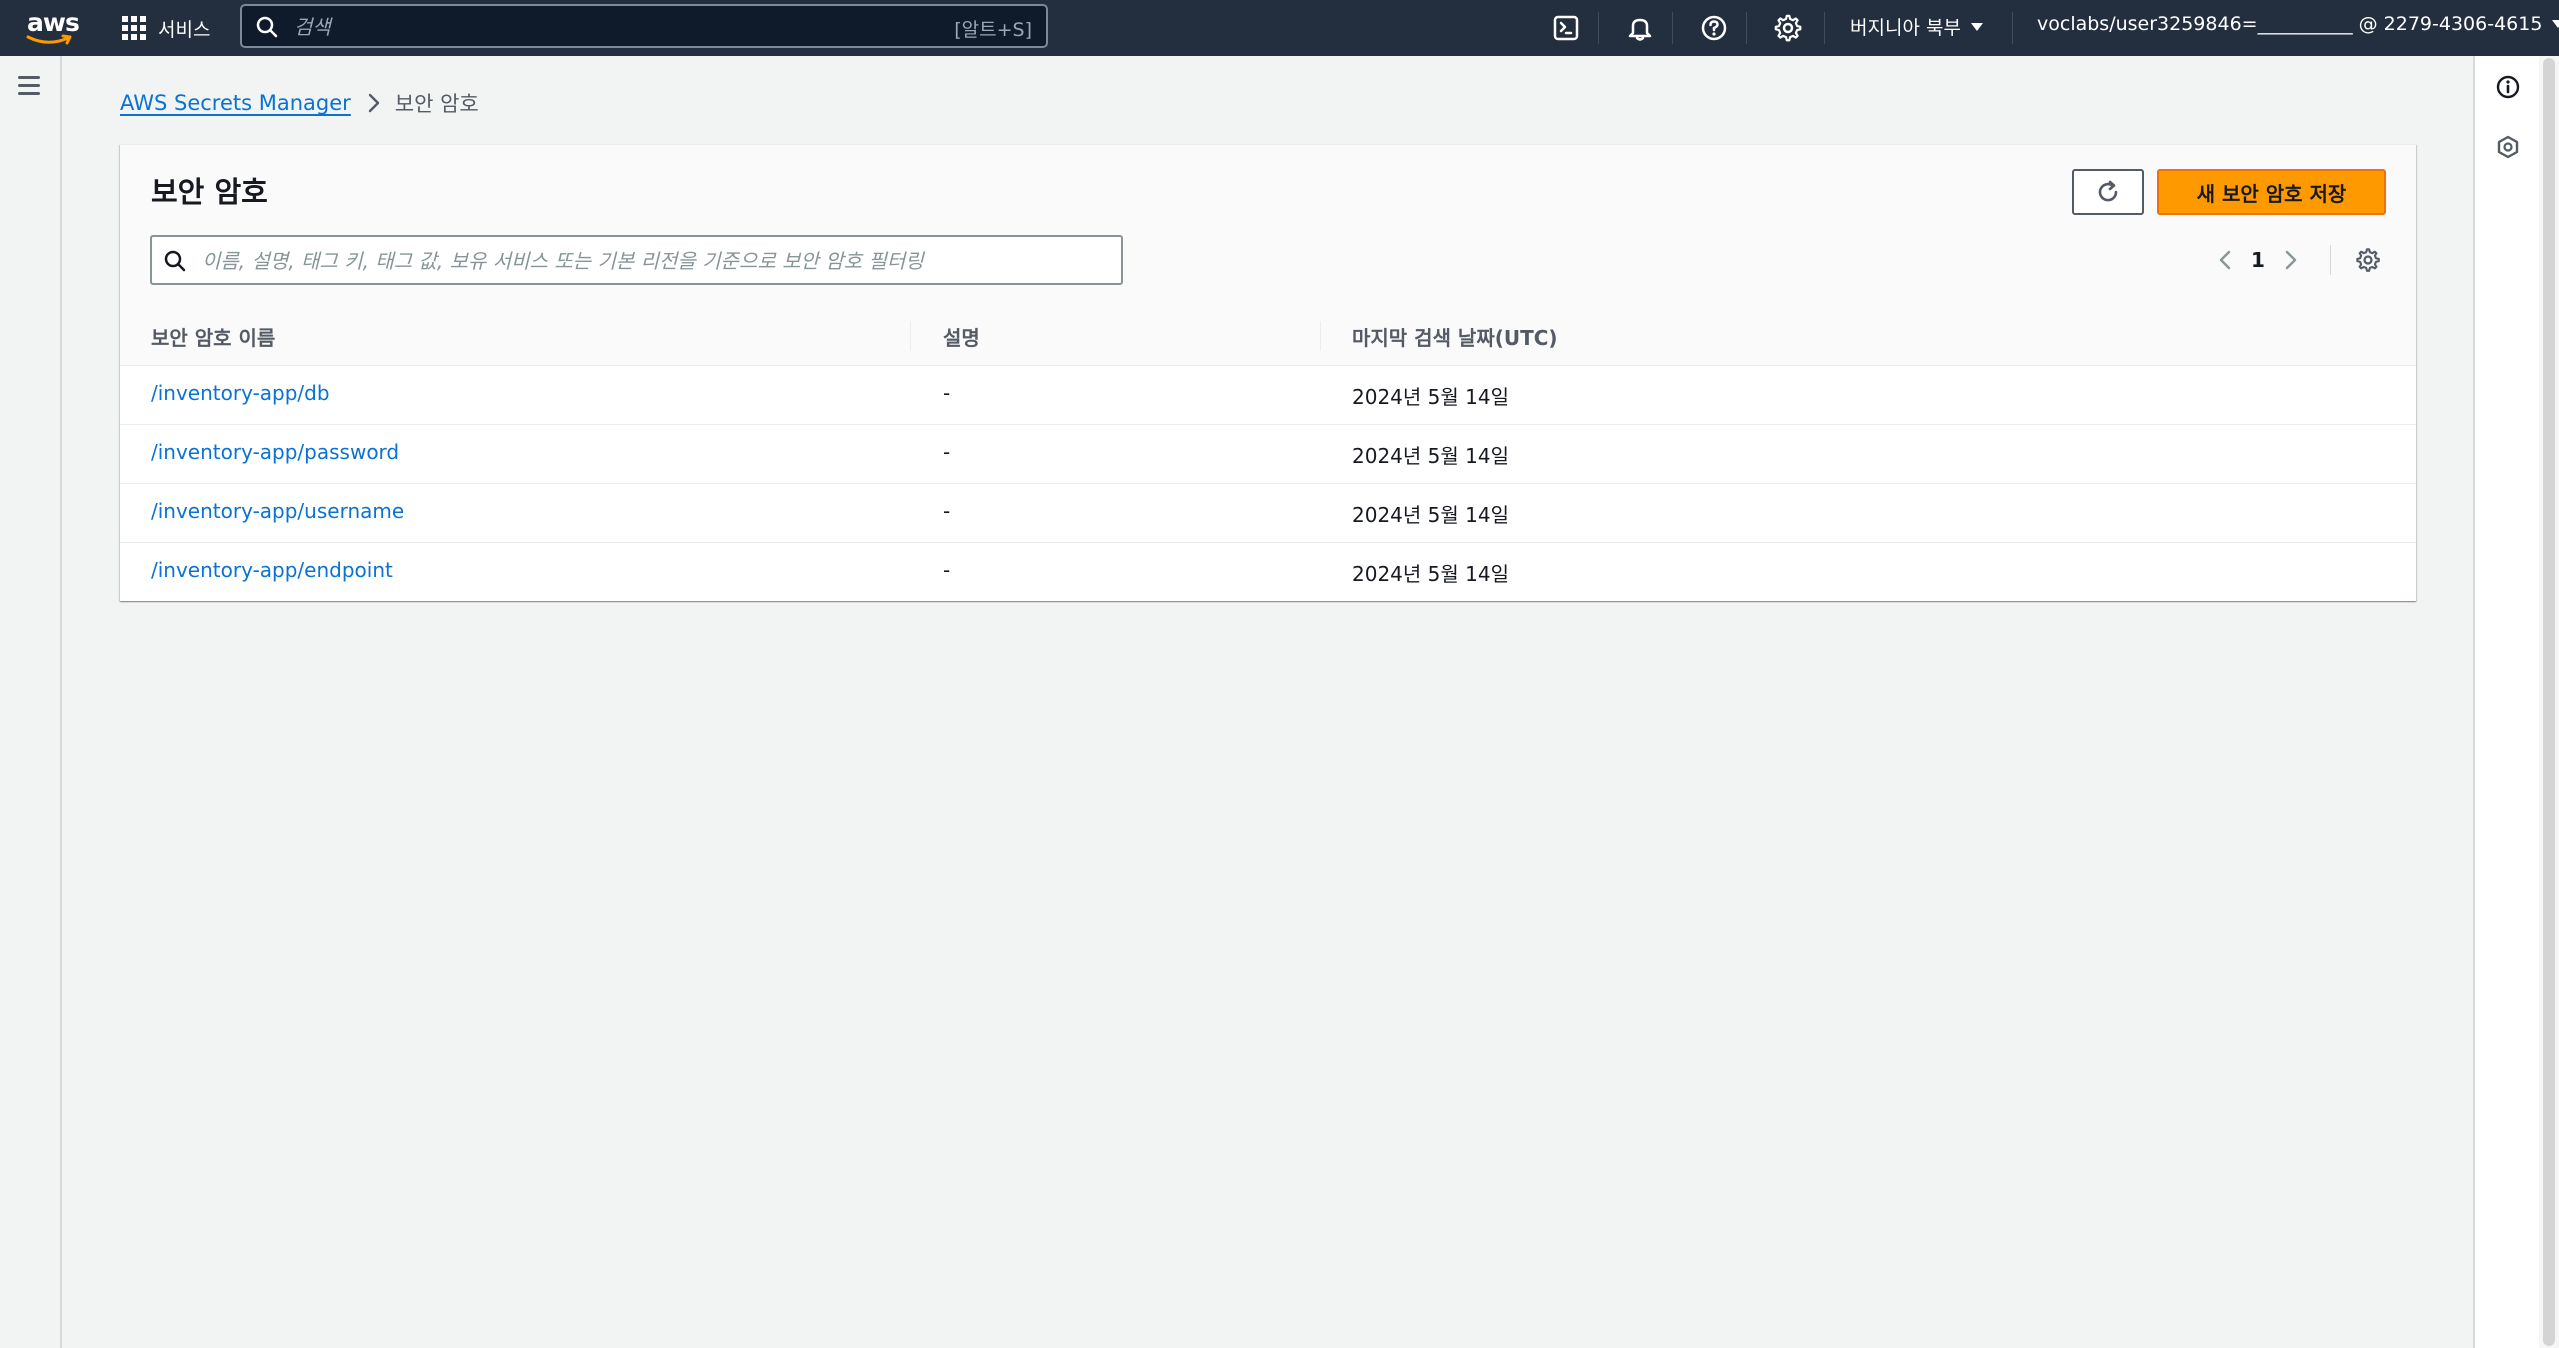 This screenshot has height=1348, width=2559. Describe the element at coordinates (1788, 28) in the screenshot. I see `settings-icon` at that location.